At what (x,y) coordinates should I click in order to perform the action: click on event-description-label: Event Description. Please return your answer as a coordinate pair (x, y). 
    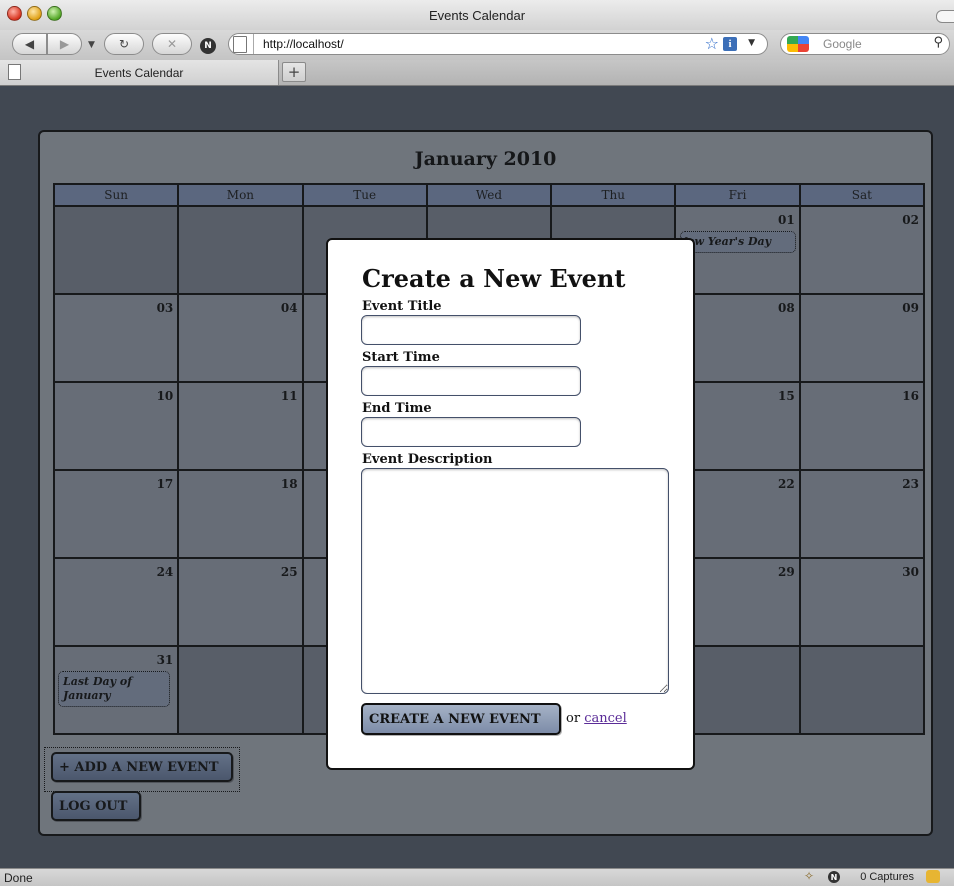
    Looking at the image, I should click on (427, 459).